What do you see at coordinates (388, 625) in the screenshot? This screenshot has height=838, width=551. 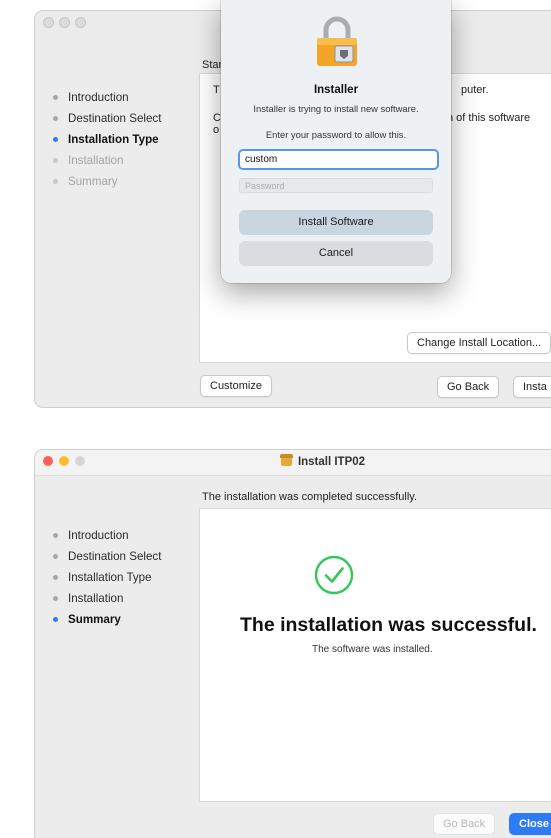 I see `success-title: The installation was successful.` at bounding box center [388, 625].